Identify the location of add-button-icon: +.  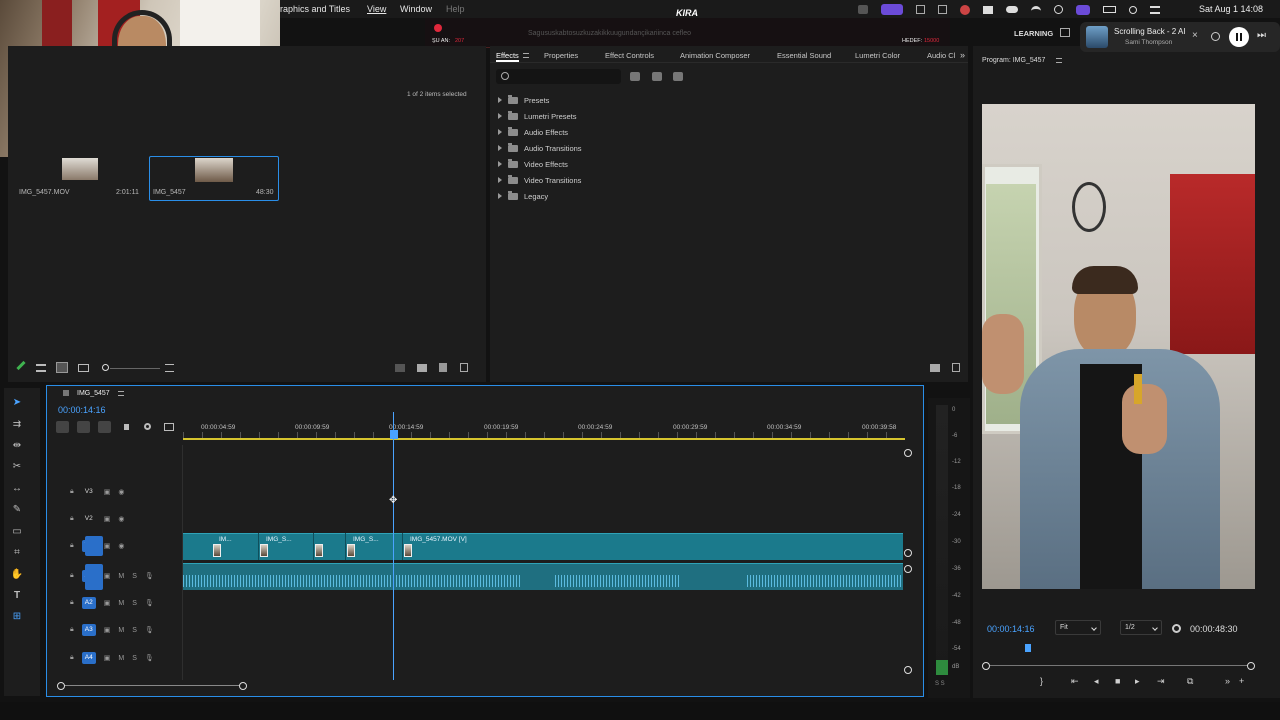
(1241, 681).